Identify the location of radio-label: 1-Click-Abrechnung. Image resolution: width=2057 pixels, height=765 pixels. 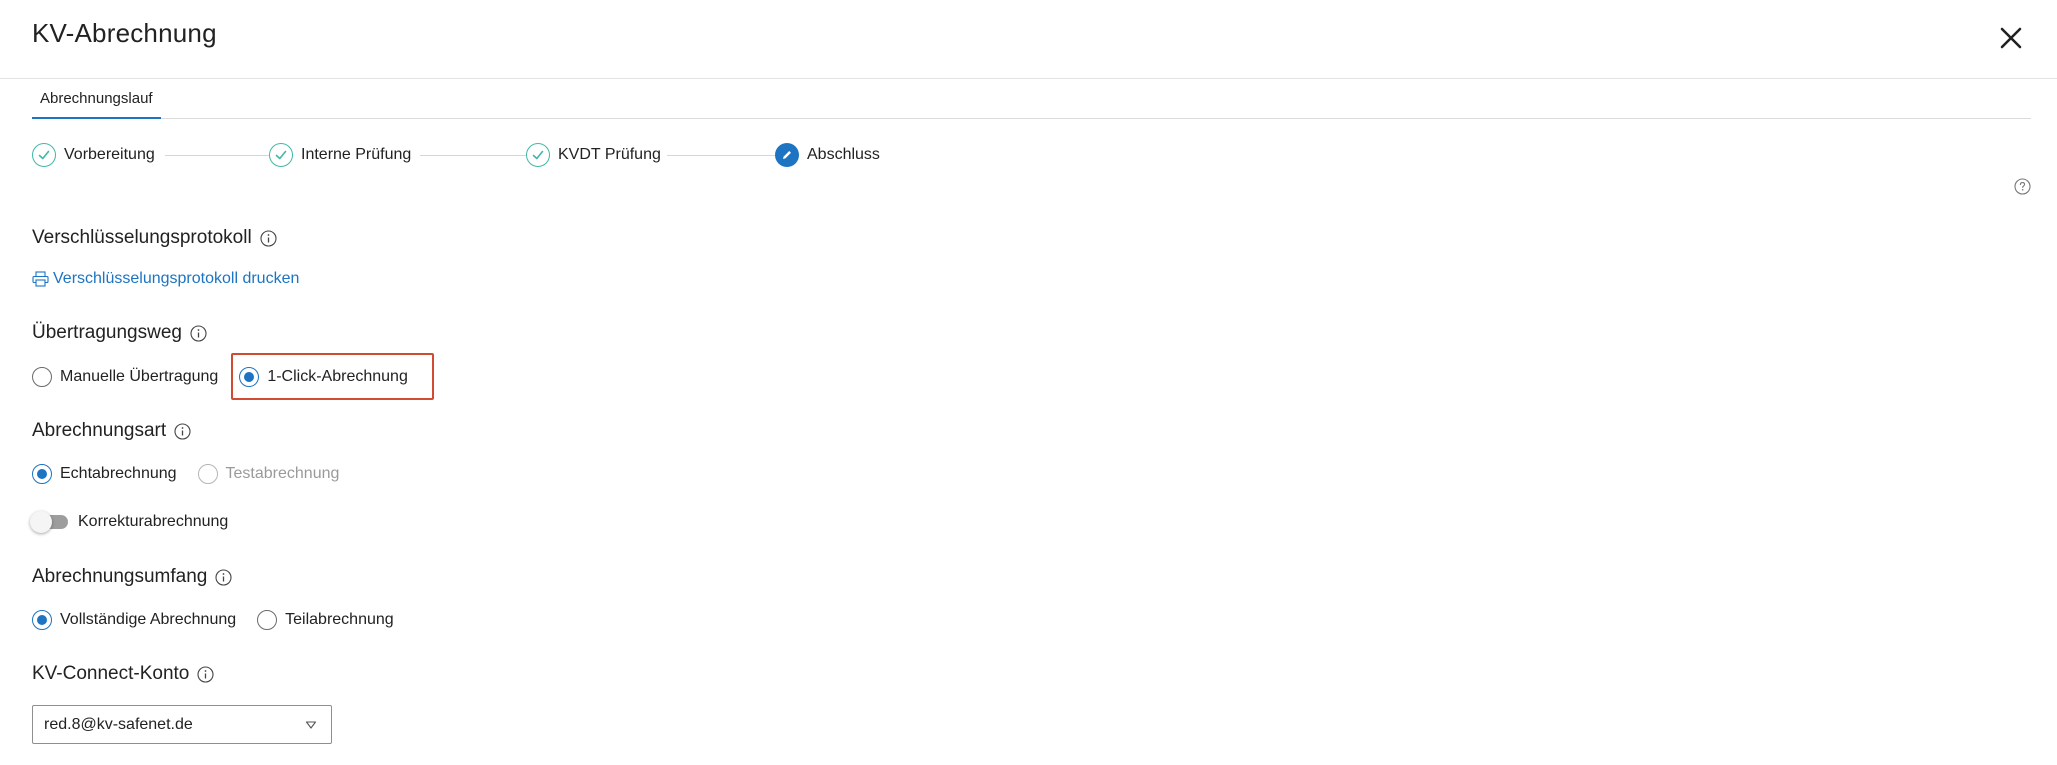
(337, 376).